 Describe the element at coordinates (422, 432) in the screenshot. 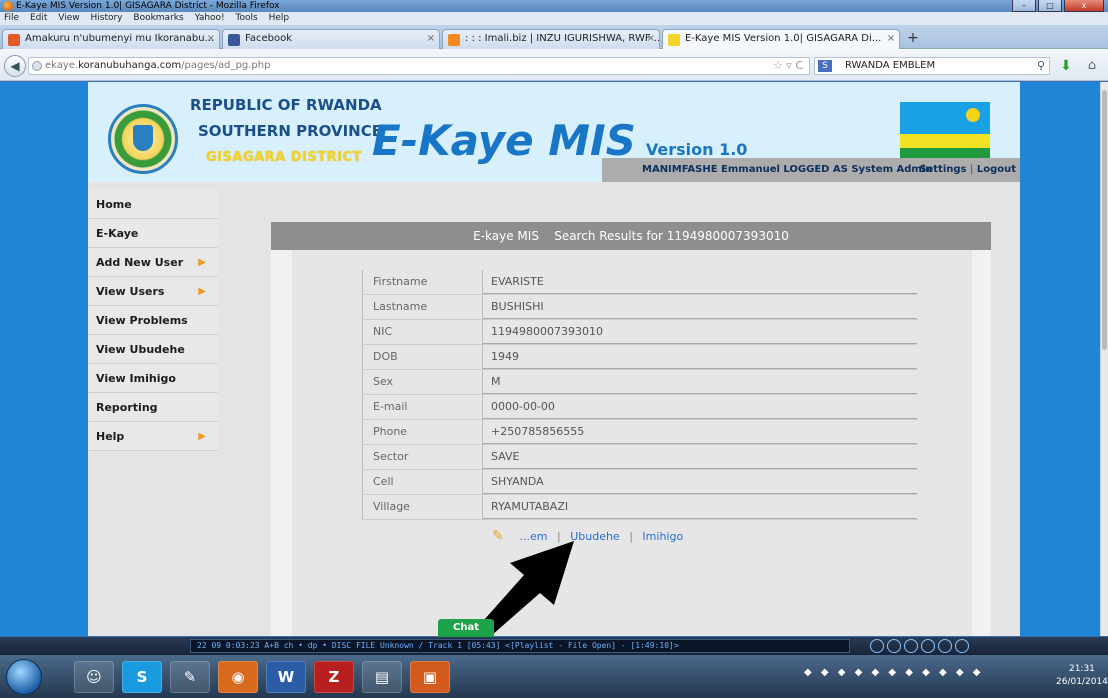

I see `field-label: Phone` at that location.